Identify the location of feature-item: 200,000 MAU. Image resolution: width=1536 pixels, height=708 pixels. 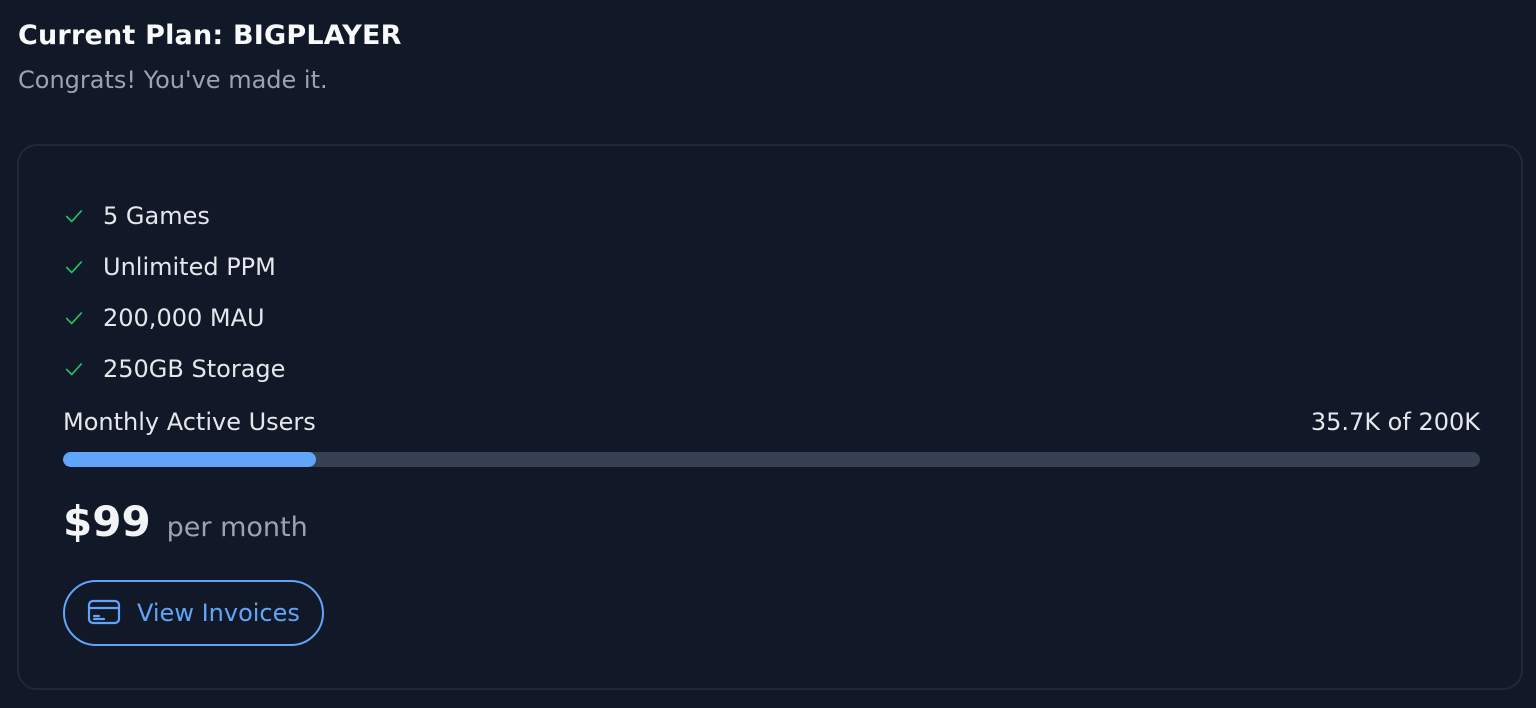
(174, 317).